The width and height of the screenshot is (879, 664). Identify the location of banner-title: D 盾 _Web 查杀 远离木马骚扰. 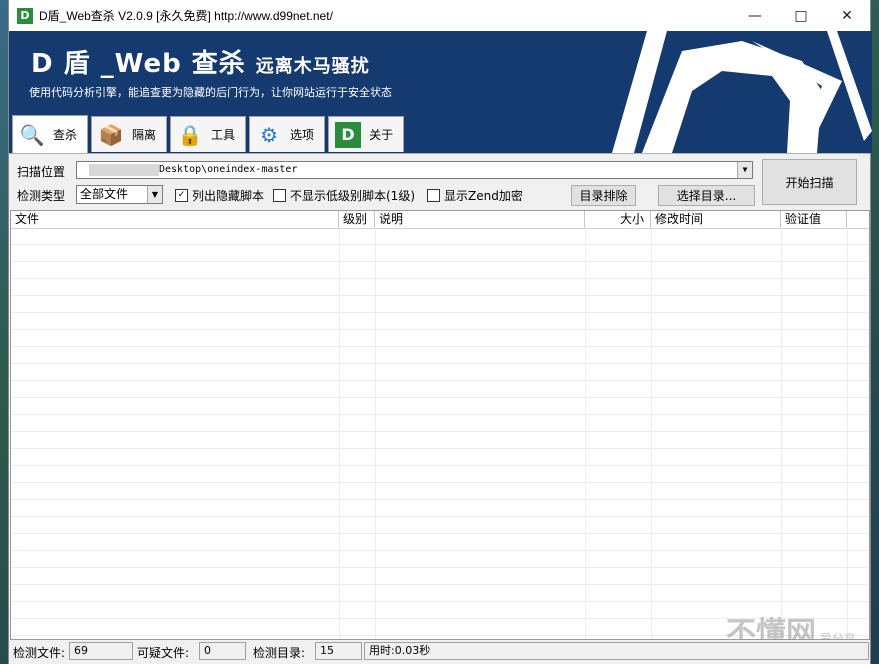
(200, 61).